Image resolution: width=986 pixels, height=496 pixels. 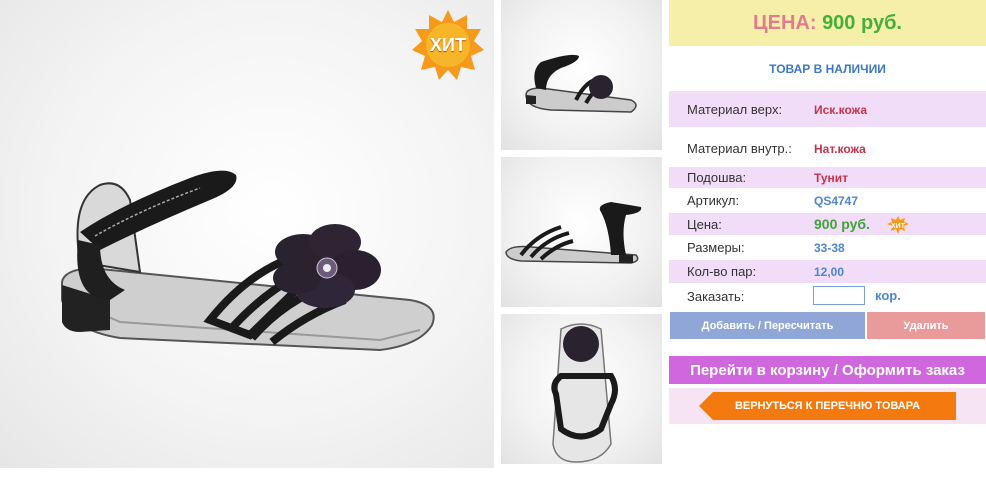 I want to click on spec-value: Иск.кожа, so click(x=840, y=110).